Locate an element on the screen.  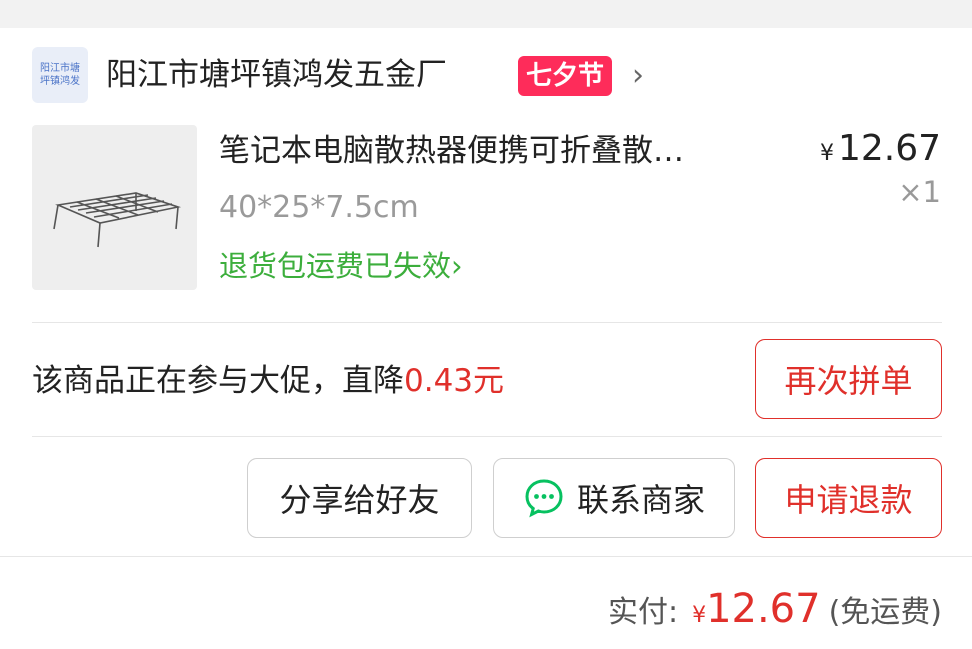
promo-discount-amount: 0.43元 is located at coordinates (454, 381).